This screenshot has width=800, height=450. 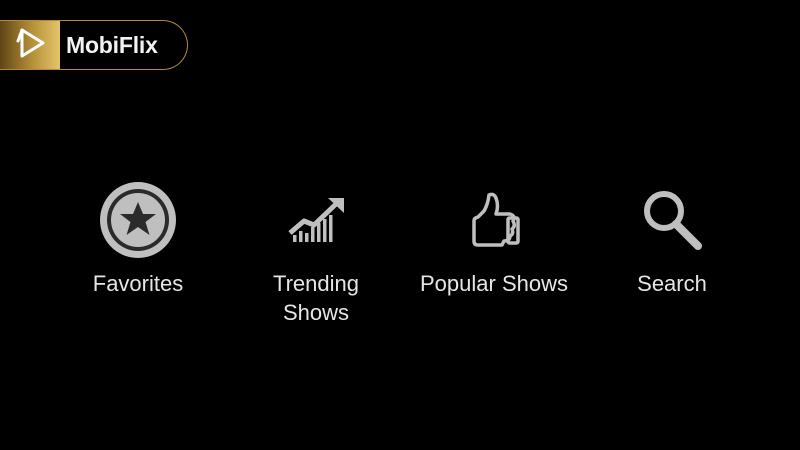 I want to click on brand-logo: MobiFlix, so click(x=94, y=45).